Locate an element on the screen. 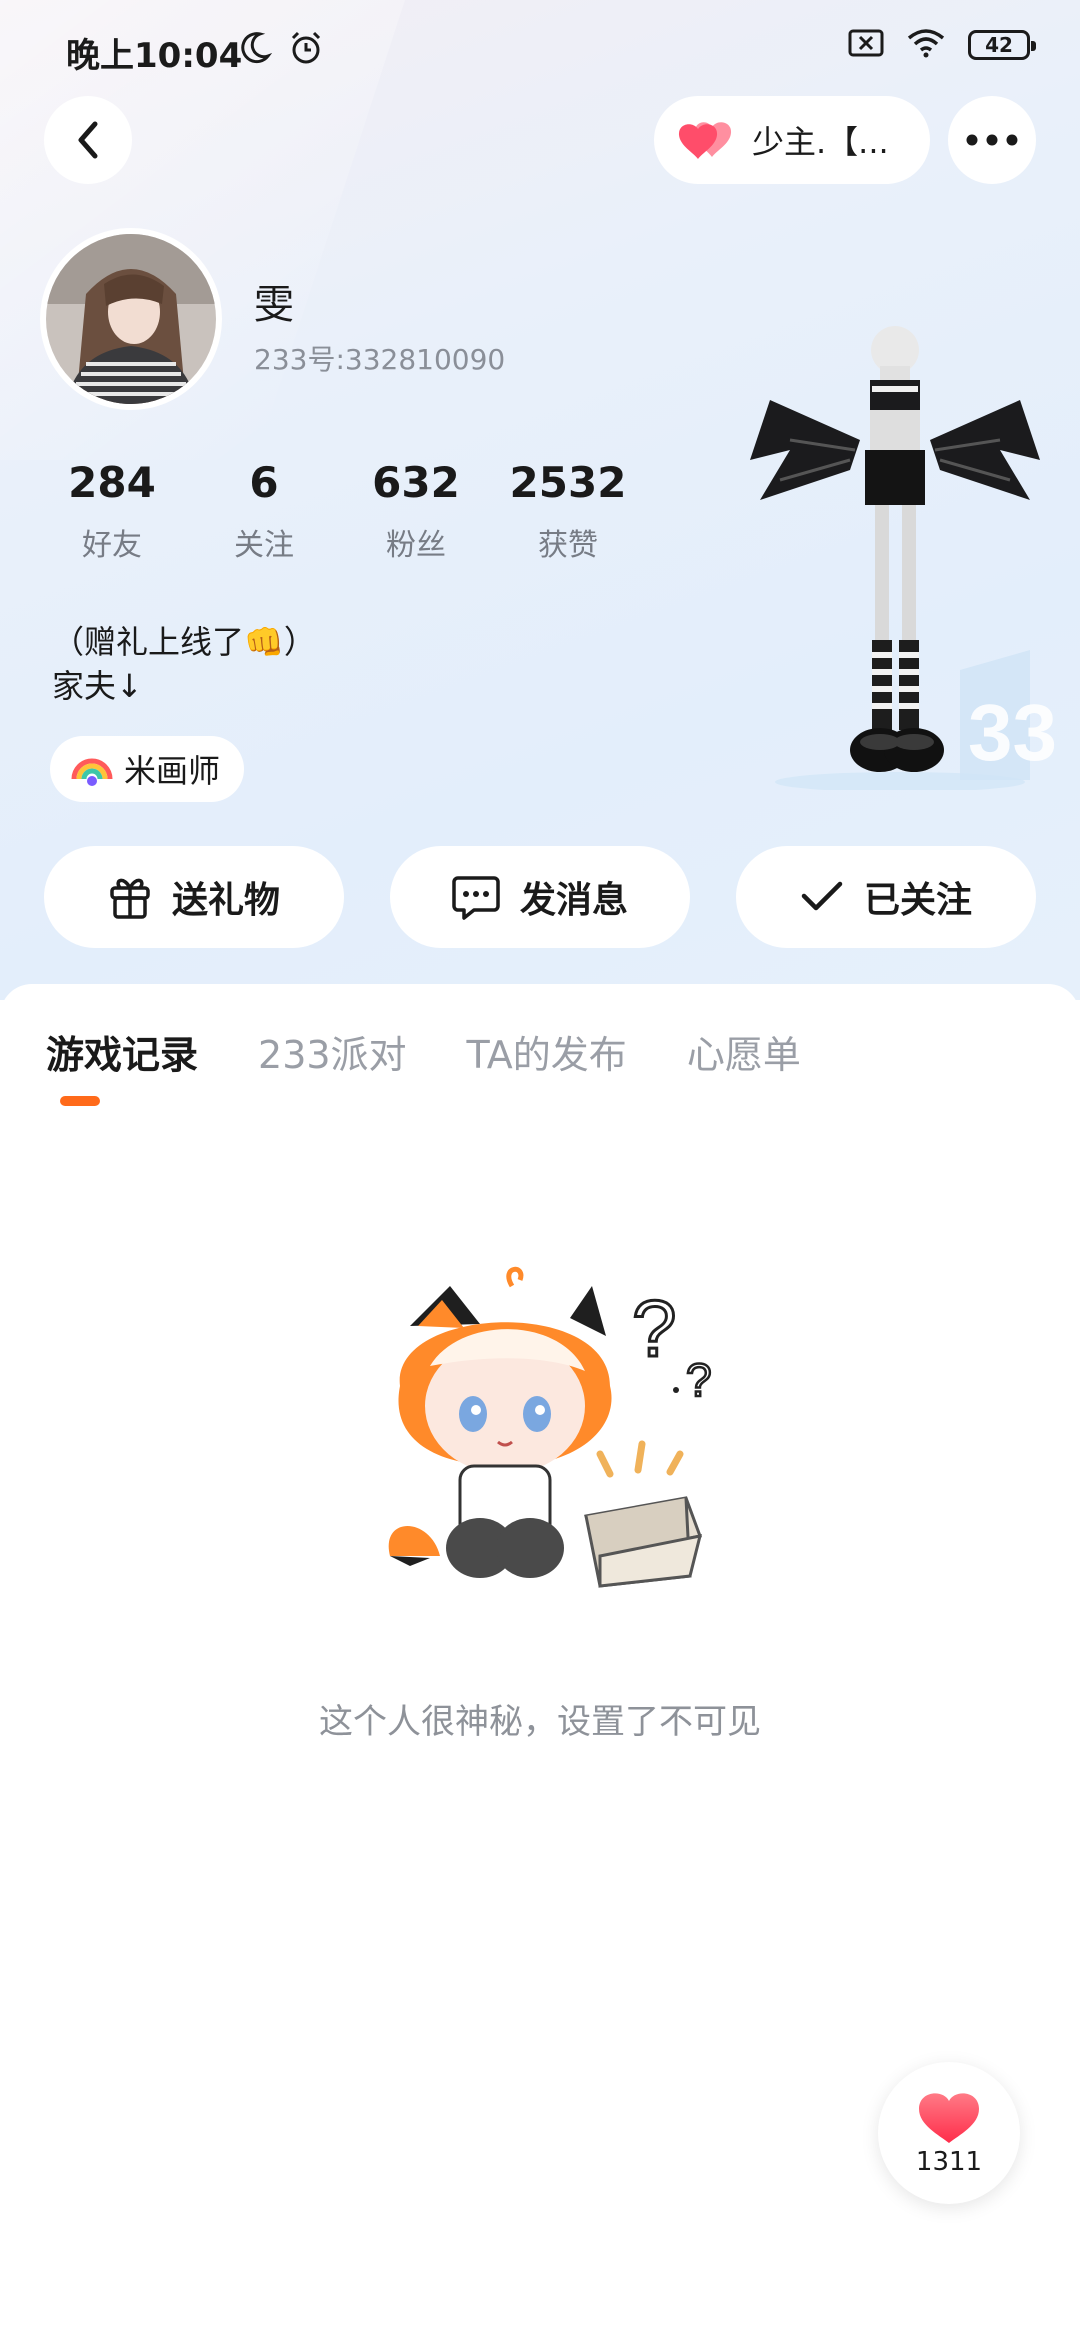  stat-followers: 632 粉丝 is located at coordinates (416, 511).